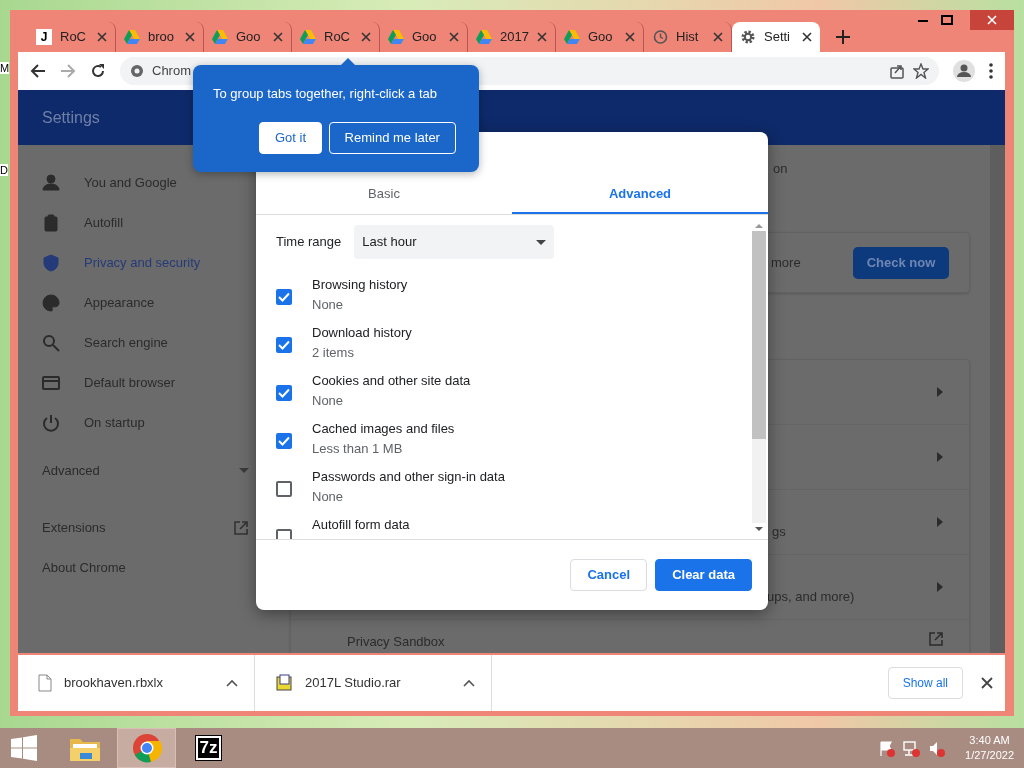 The height and width of the screenshot is (768, 1024). Describe the element at coordinates (291, 137) in the screenshot. I see `got-it-button: Got it` at that location.